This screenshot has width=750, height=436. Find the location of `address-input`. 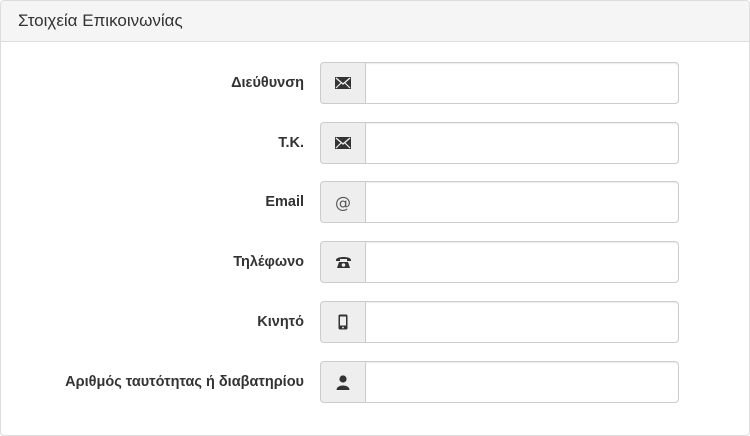

address-input is located at coordinates (522, 83).